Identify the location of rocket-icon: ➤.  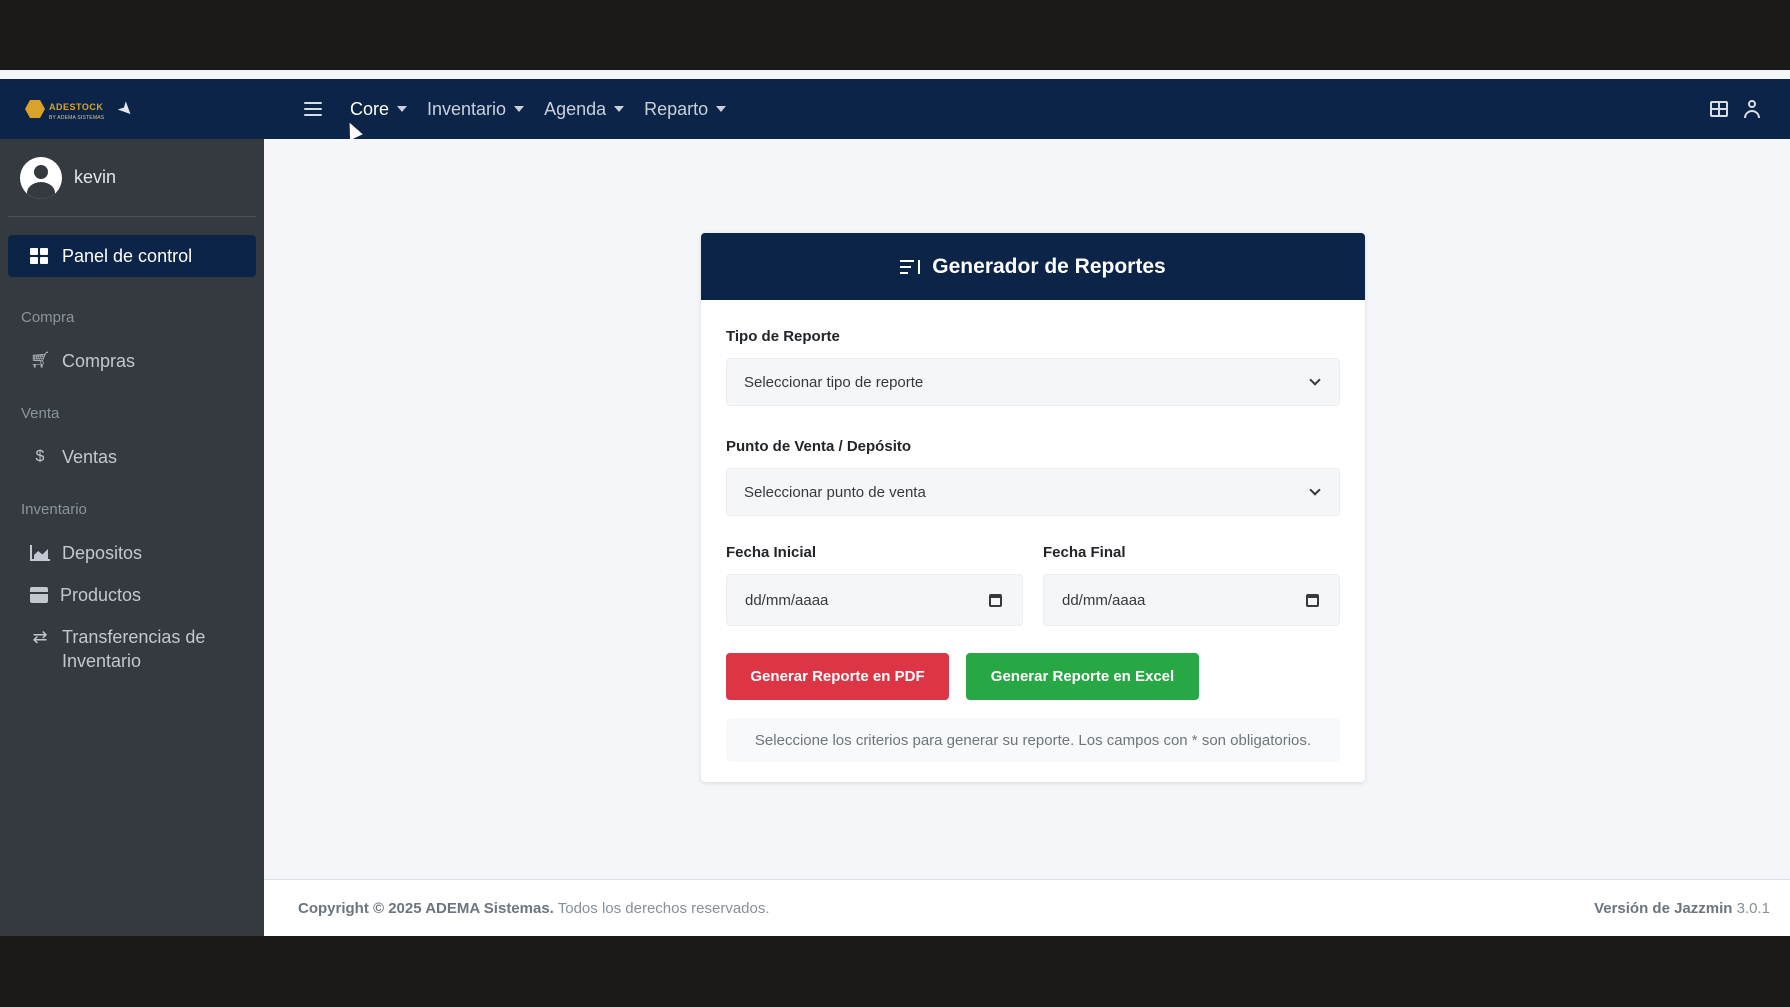
(126, 109).